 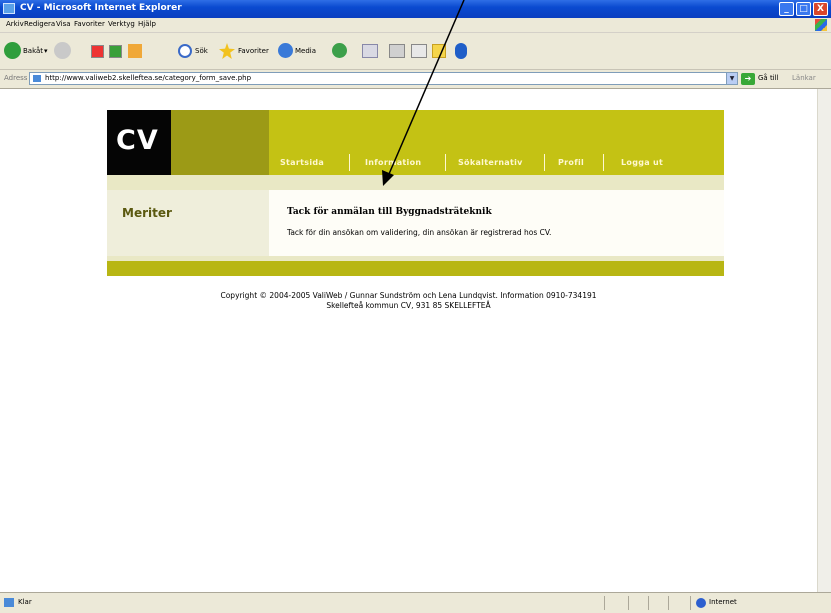 What do you see at coordinates (768, 78) in the screenshot?
I see `go-button: Gå till` at bounding box center [768, 78].